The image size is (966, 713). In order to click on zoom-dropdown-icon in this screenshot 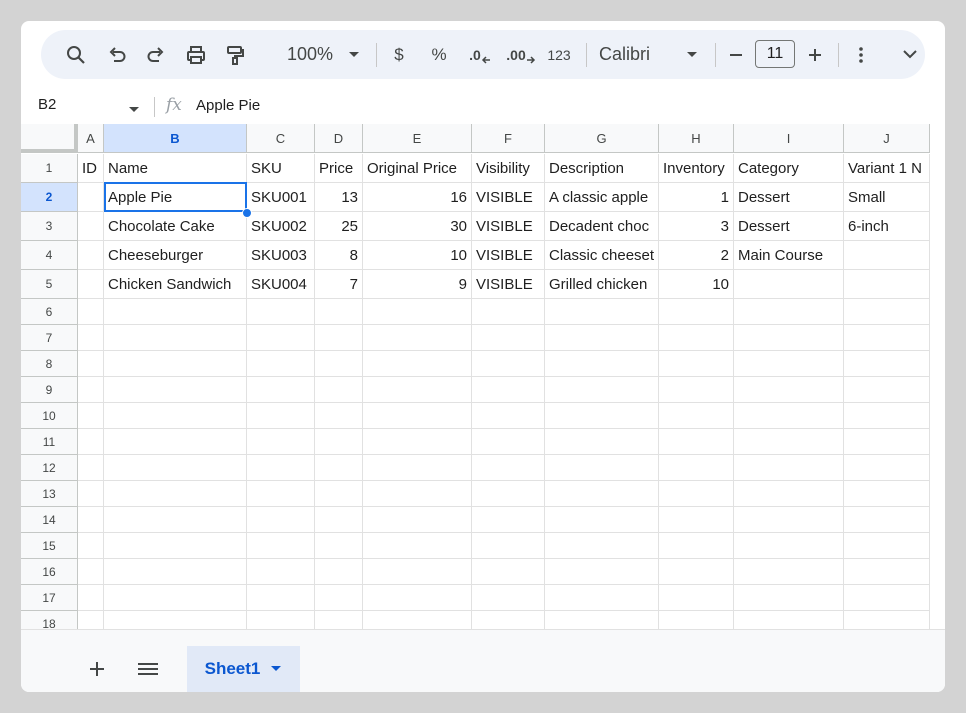, I will do `click(354, 54)`.